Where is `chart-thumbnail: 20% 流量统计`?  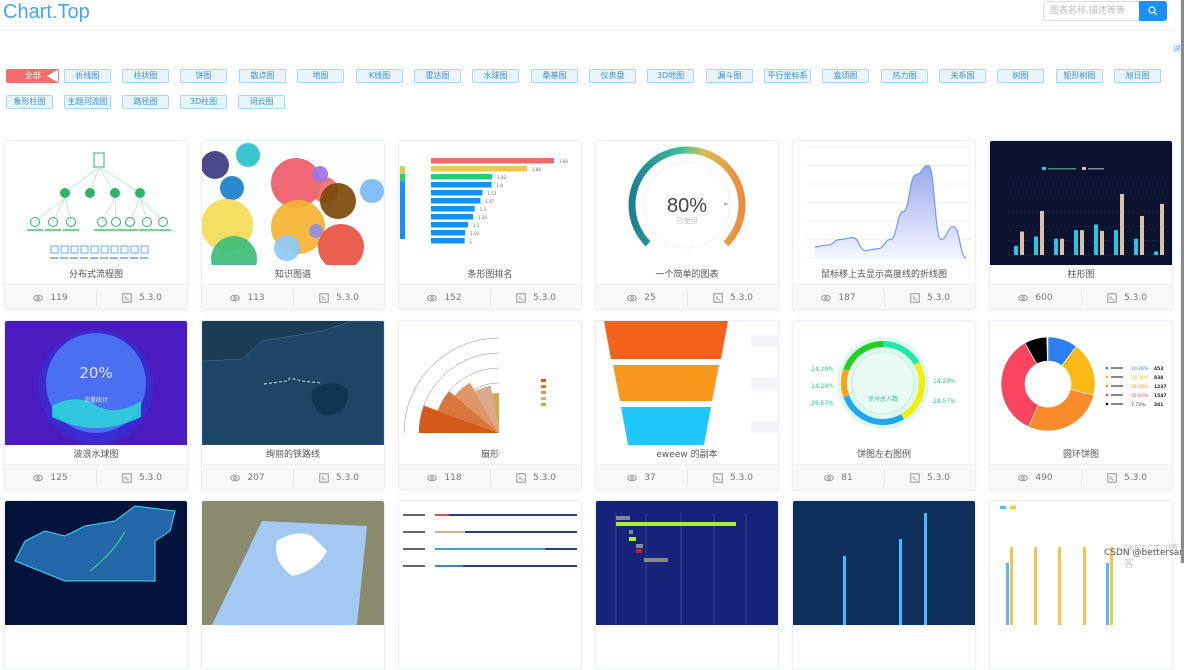
chart-thumbnail: 20% 流量统计 is located at coordinates (96, 383).